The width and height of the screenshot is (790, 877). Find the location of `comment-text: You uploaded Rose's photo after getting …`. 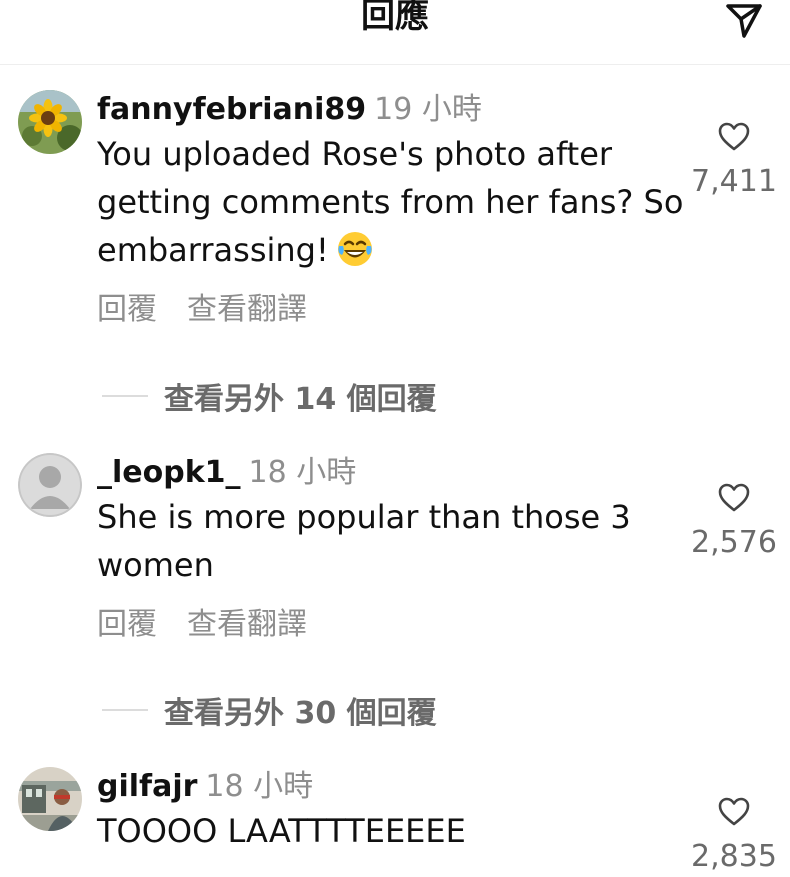

comment-text: You uploaded Rose's photo after getting … is located at coordinates (392, 202).